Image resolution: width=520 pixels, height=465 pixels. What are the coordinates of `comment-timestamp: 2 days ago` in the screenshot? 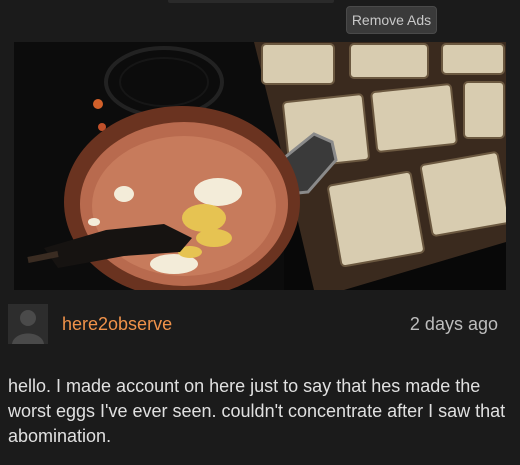 It's located at (453, 324).